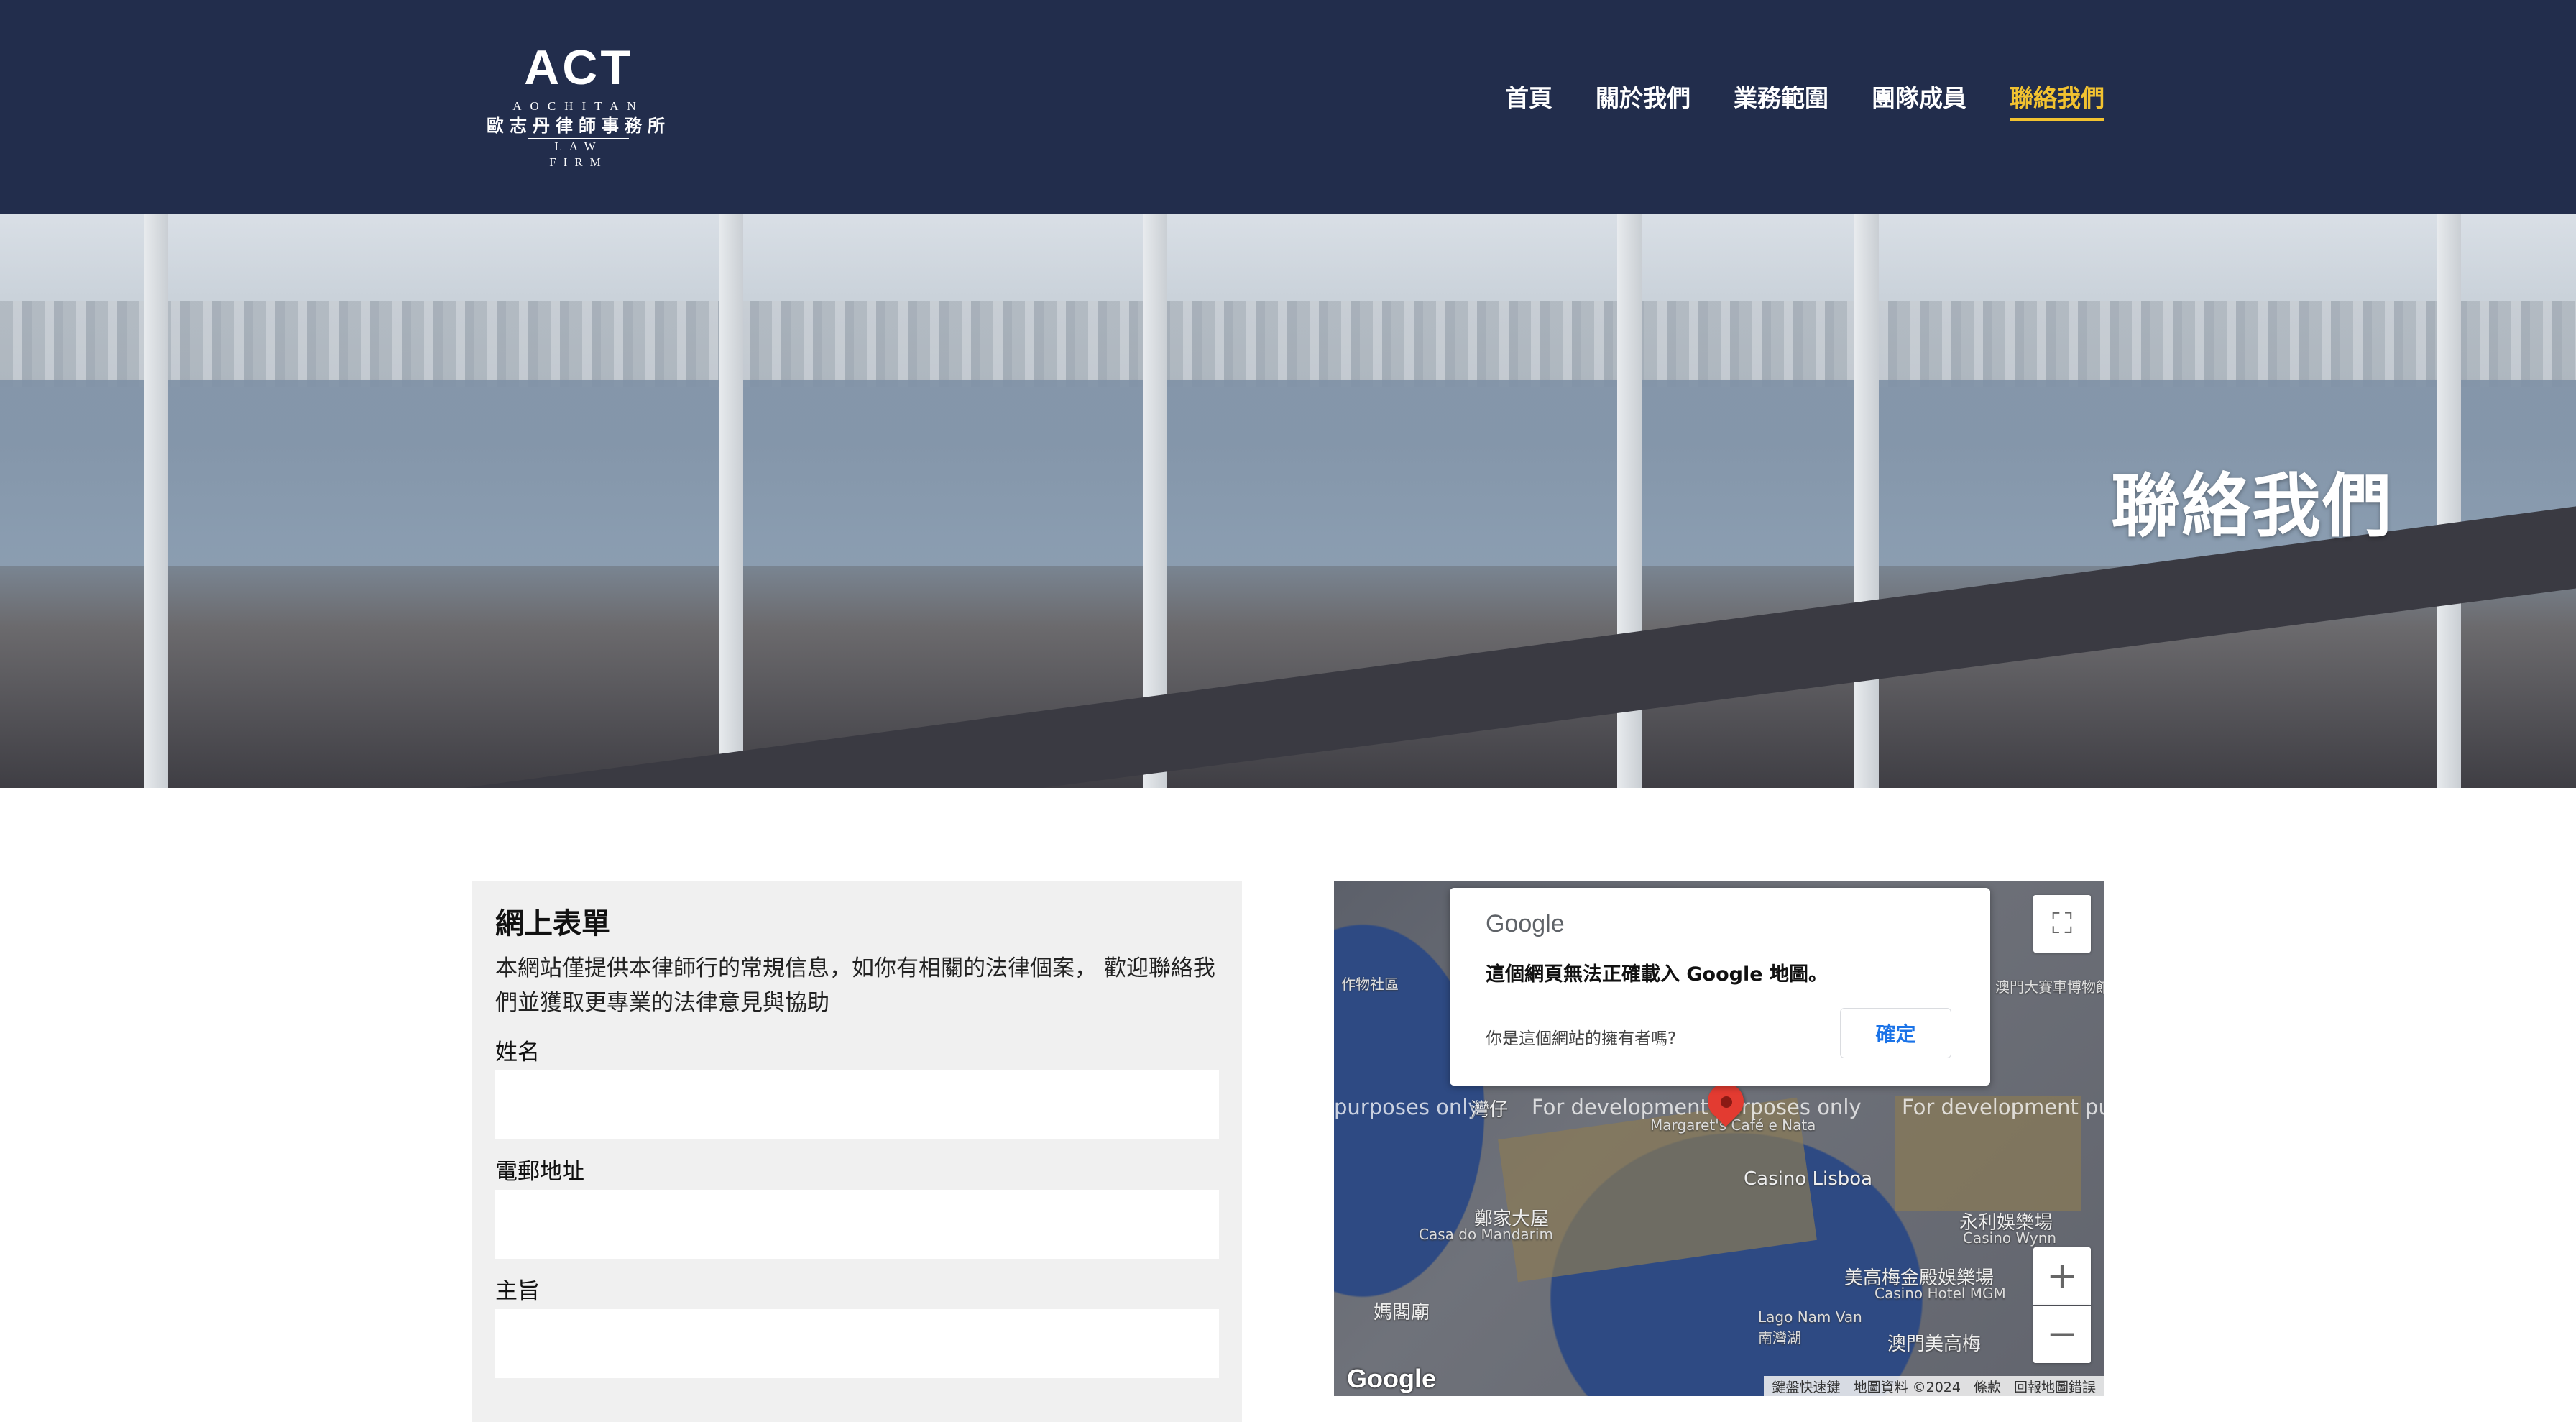  What do you see at coordinates (2049, 987) in the screenshot?
I see `map-label: 澳門大賽車博物館` at bounding box center [2049, 987].